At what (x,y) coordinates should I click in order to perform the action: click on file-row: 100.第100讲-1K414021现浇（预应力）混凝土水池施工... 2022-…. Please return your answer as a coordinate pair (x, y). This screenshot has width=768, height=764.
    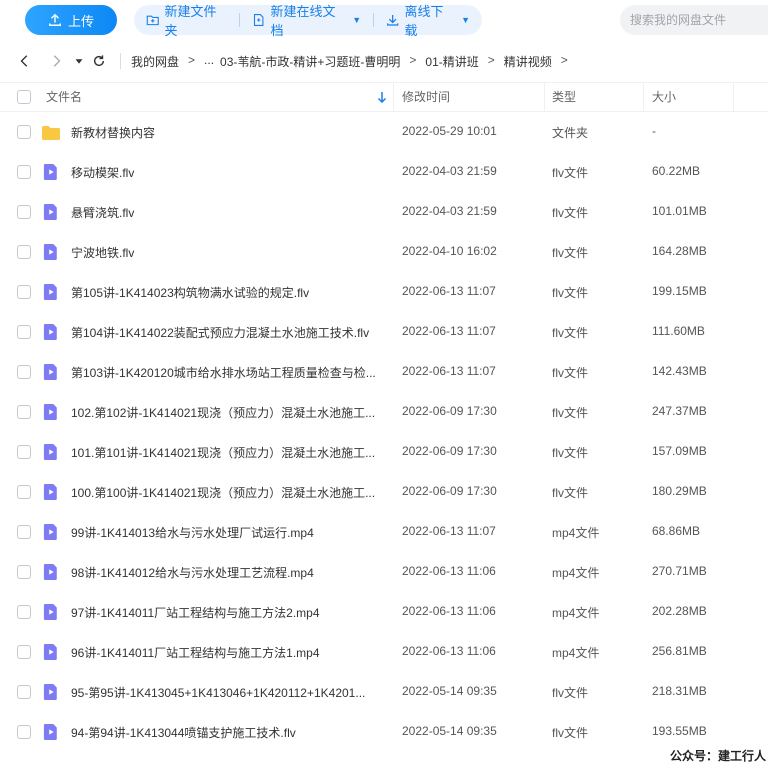
    Looking at the image, I should click on (384, 492).